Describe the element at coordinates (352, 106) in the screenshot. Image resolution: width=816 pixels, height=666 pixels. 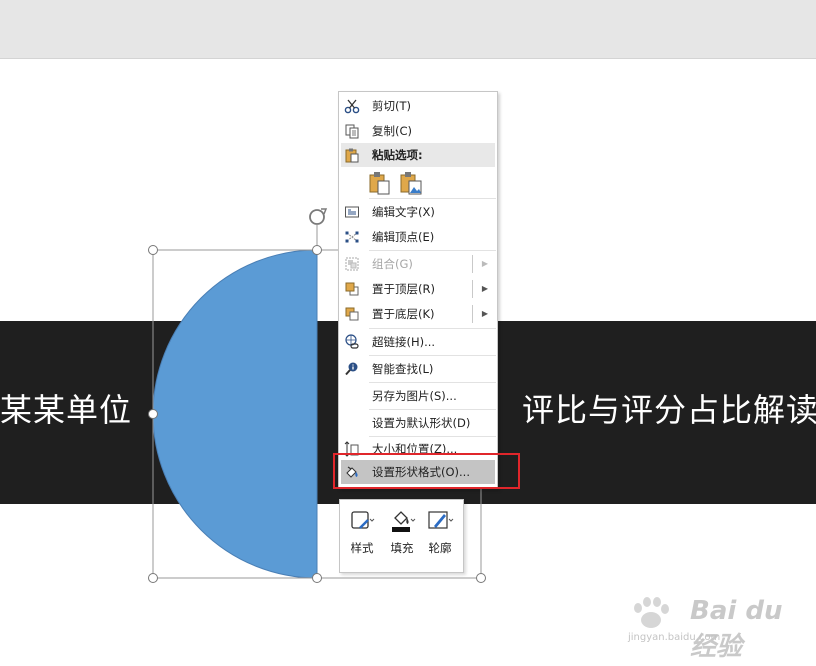
I see `scissors-icon` at that location.